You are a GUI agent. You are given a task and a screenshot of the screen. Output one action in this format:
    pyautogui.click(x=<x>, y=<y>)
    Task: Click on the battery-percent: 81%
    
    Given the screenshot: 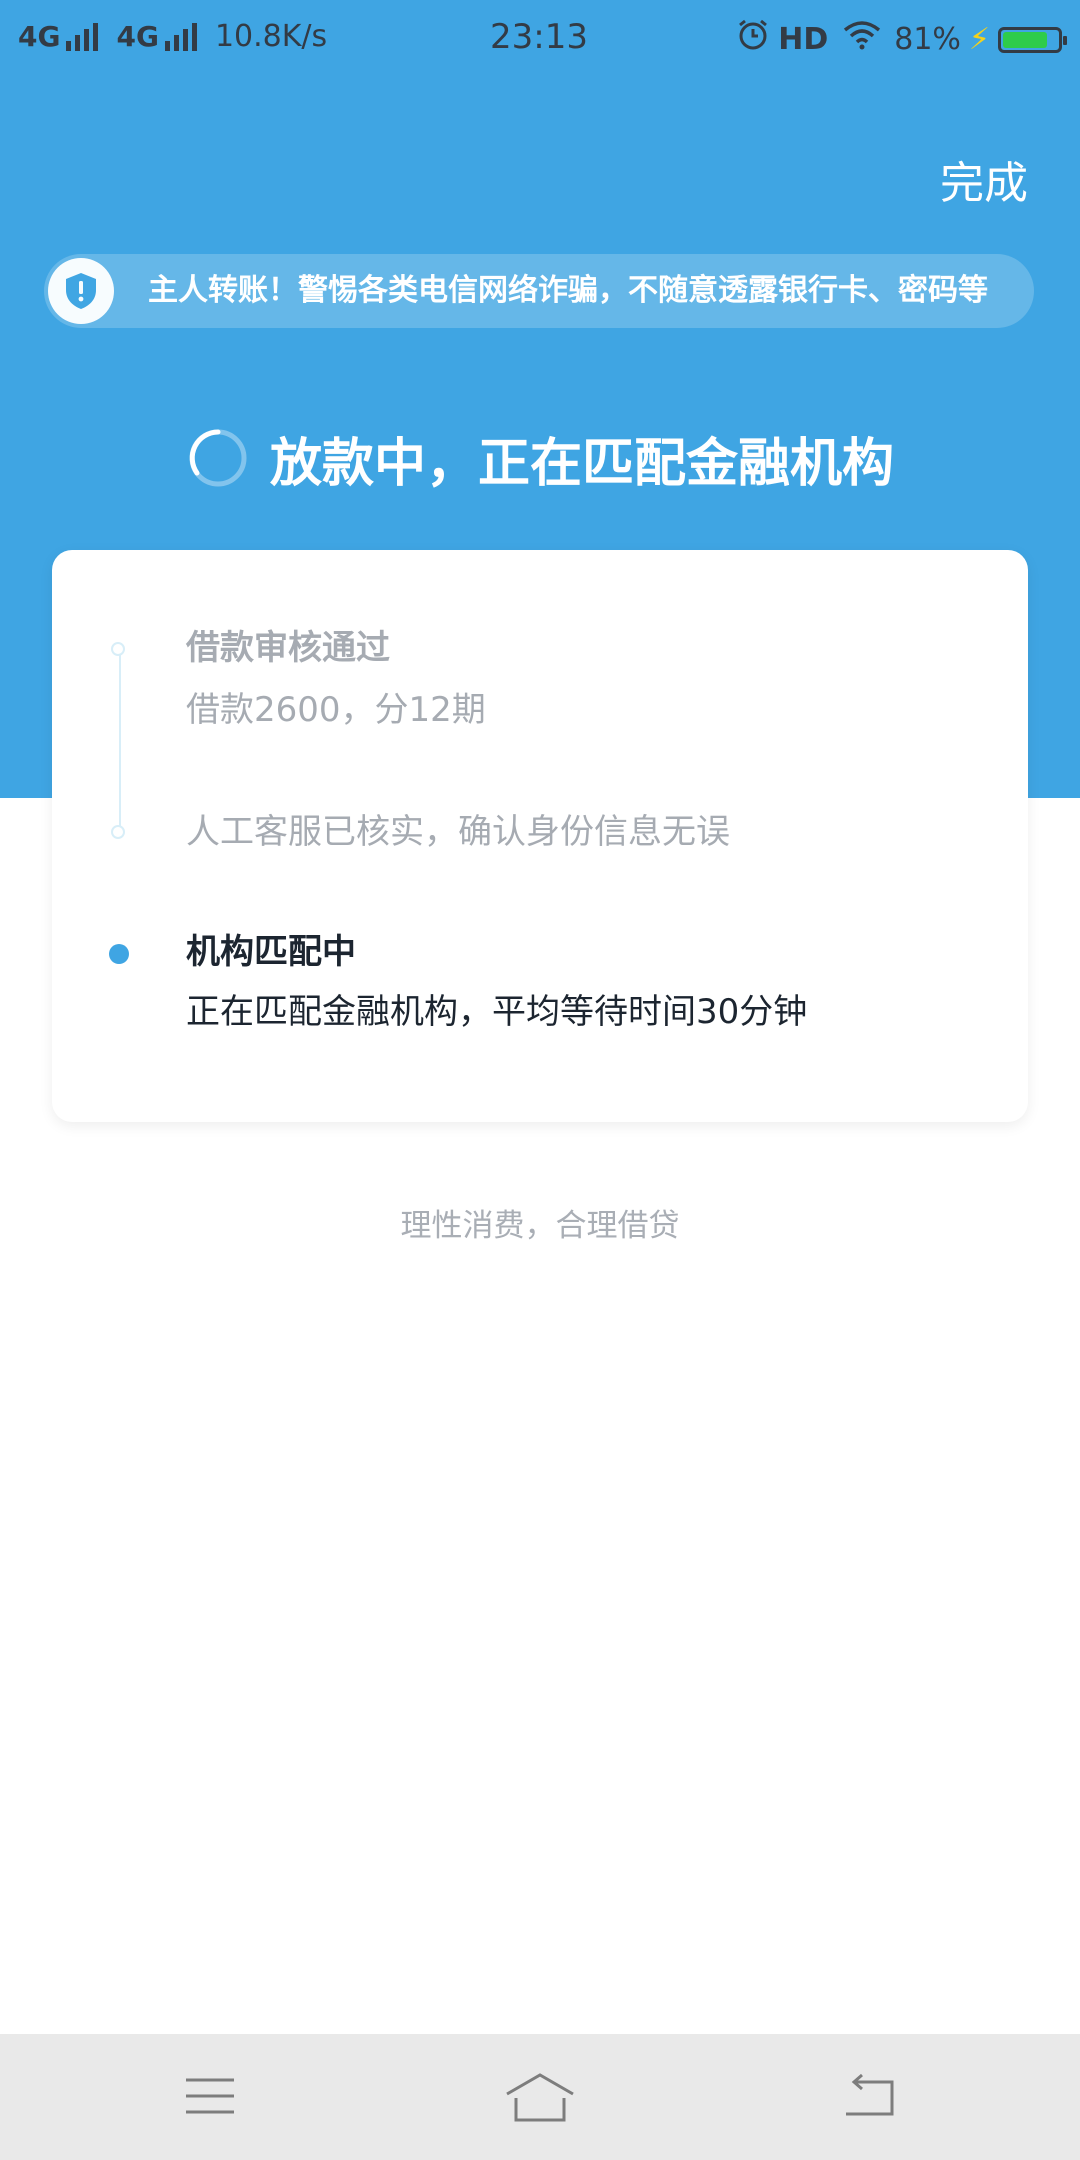 What is the action you would take?
    pyautogui.click(x=927, y=39)
    